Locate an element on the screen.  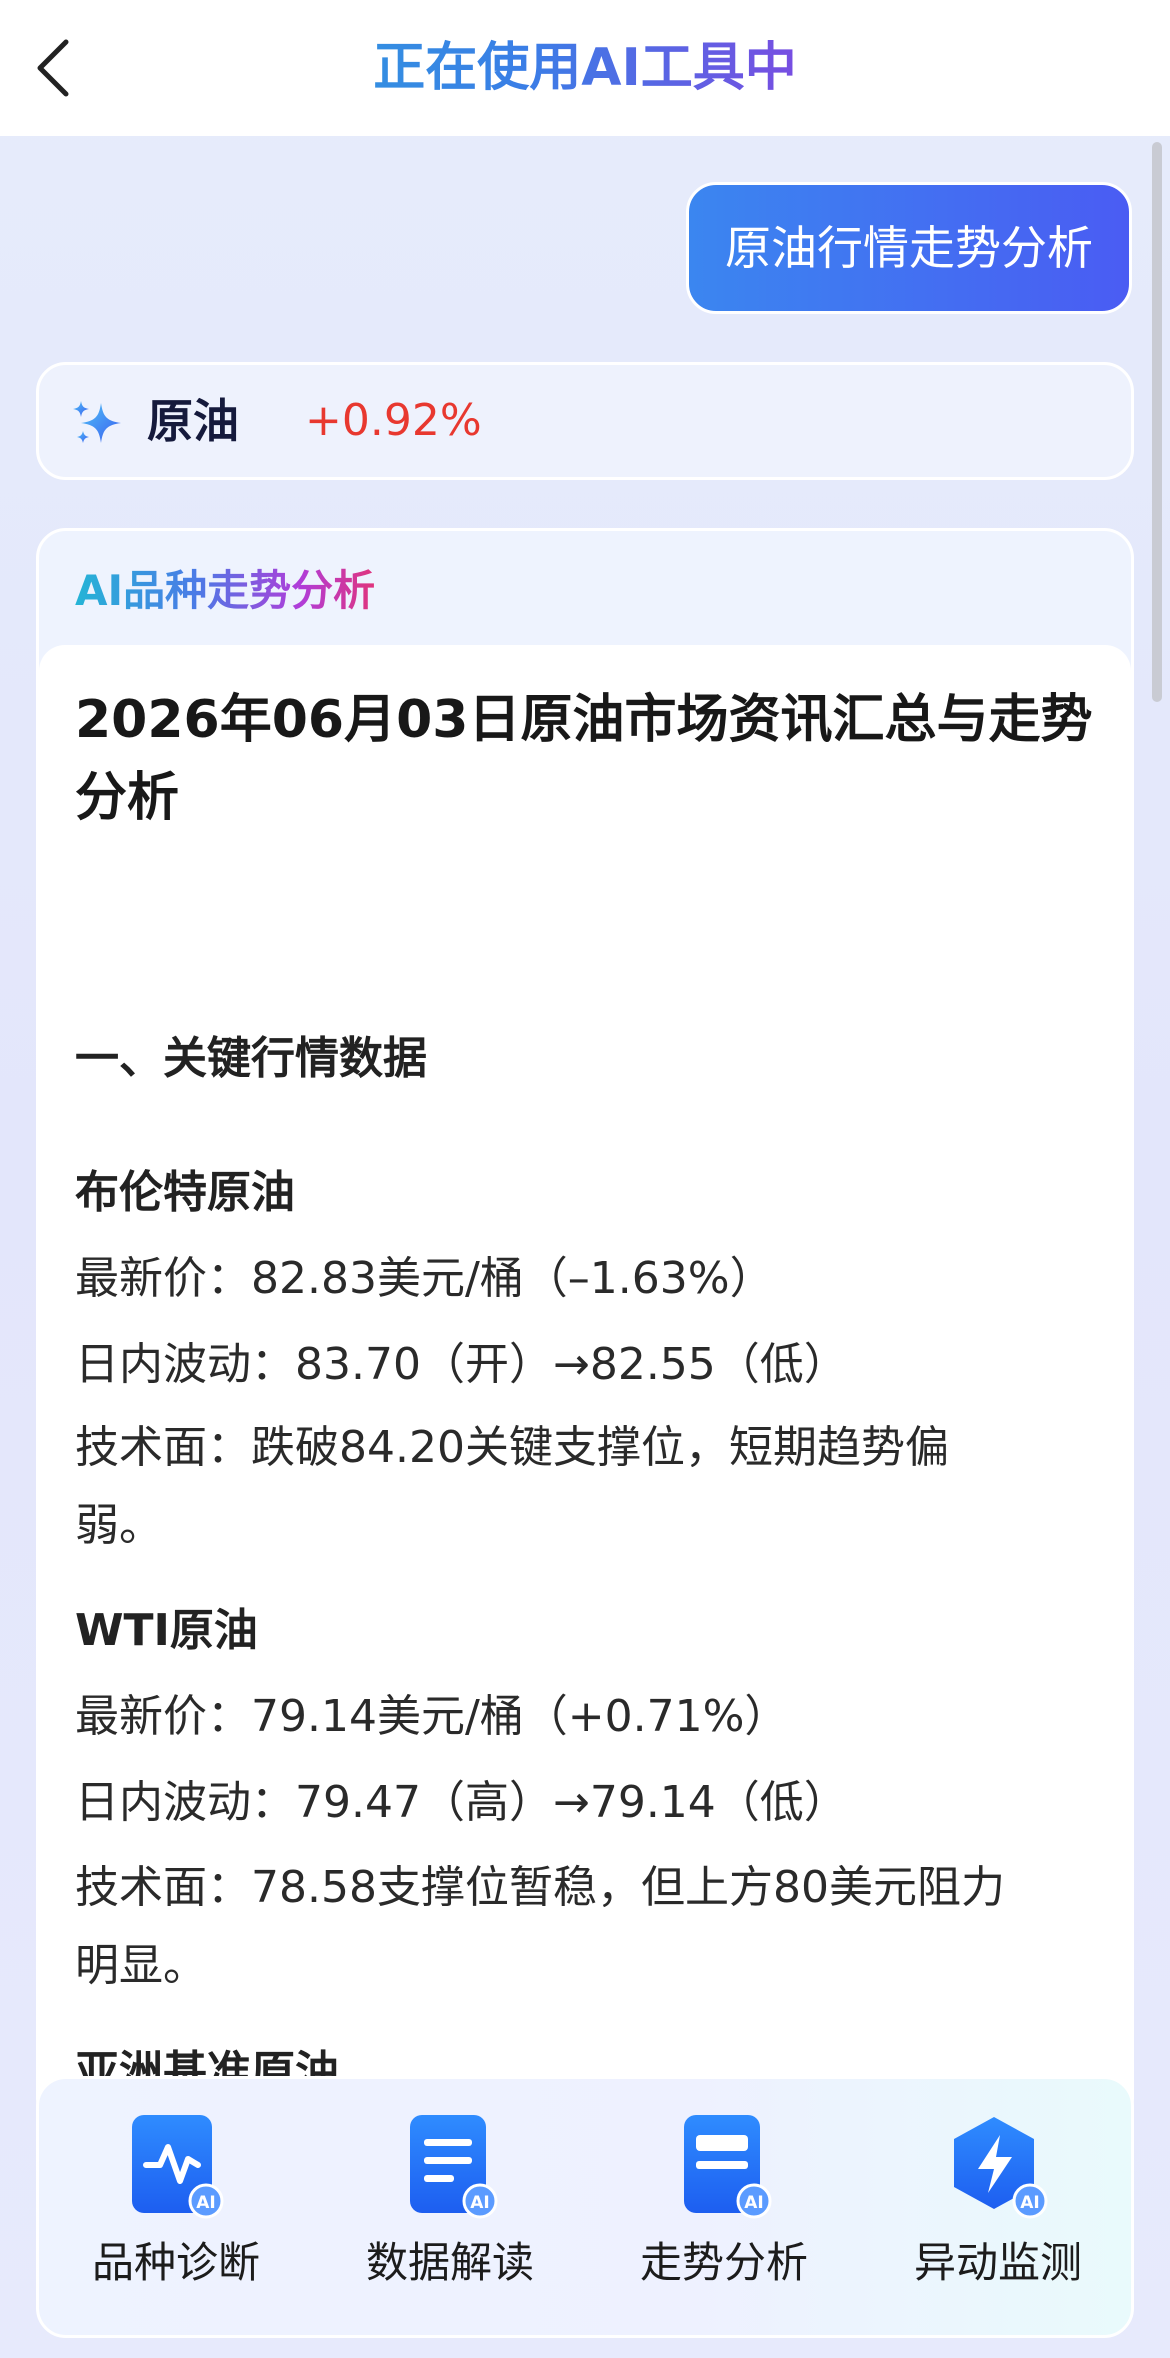
wti-price: 最新价：79.14美元/桶（+0.71%） is located at coordinates (432, 1716).